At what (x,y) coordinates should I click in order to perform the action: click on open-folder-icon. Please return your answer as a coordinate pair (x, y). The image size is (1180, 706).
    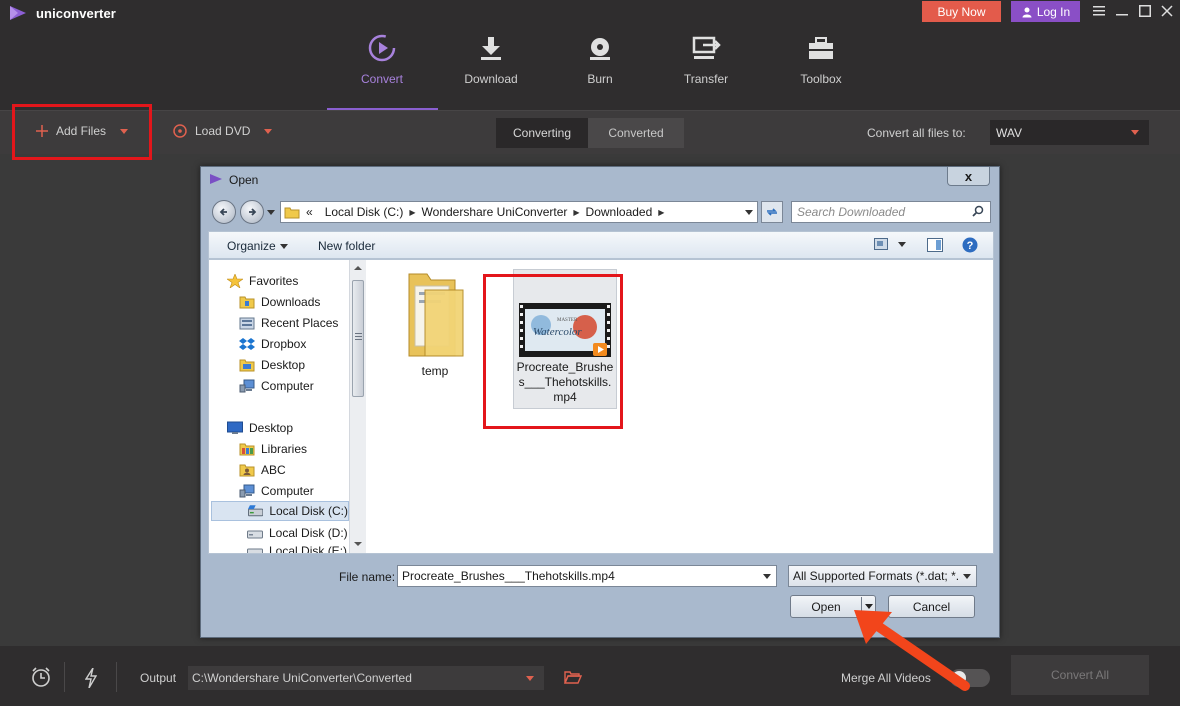
    Looking at the image, I should click on (573, 677).